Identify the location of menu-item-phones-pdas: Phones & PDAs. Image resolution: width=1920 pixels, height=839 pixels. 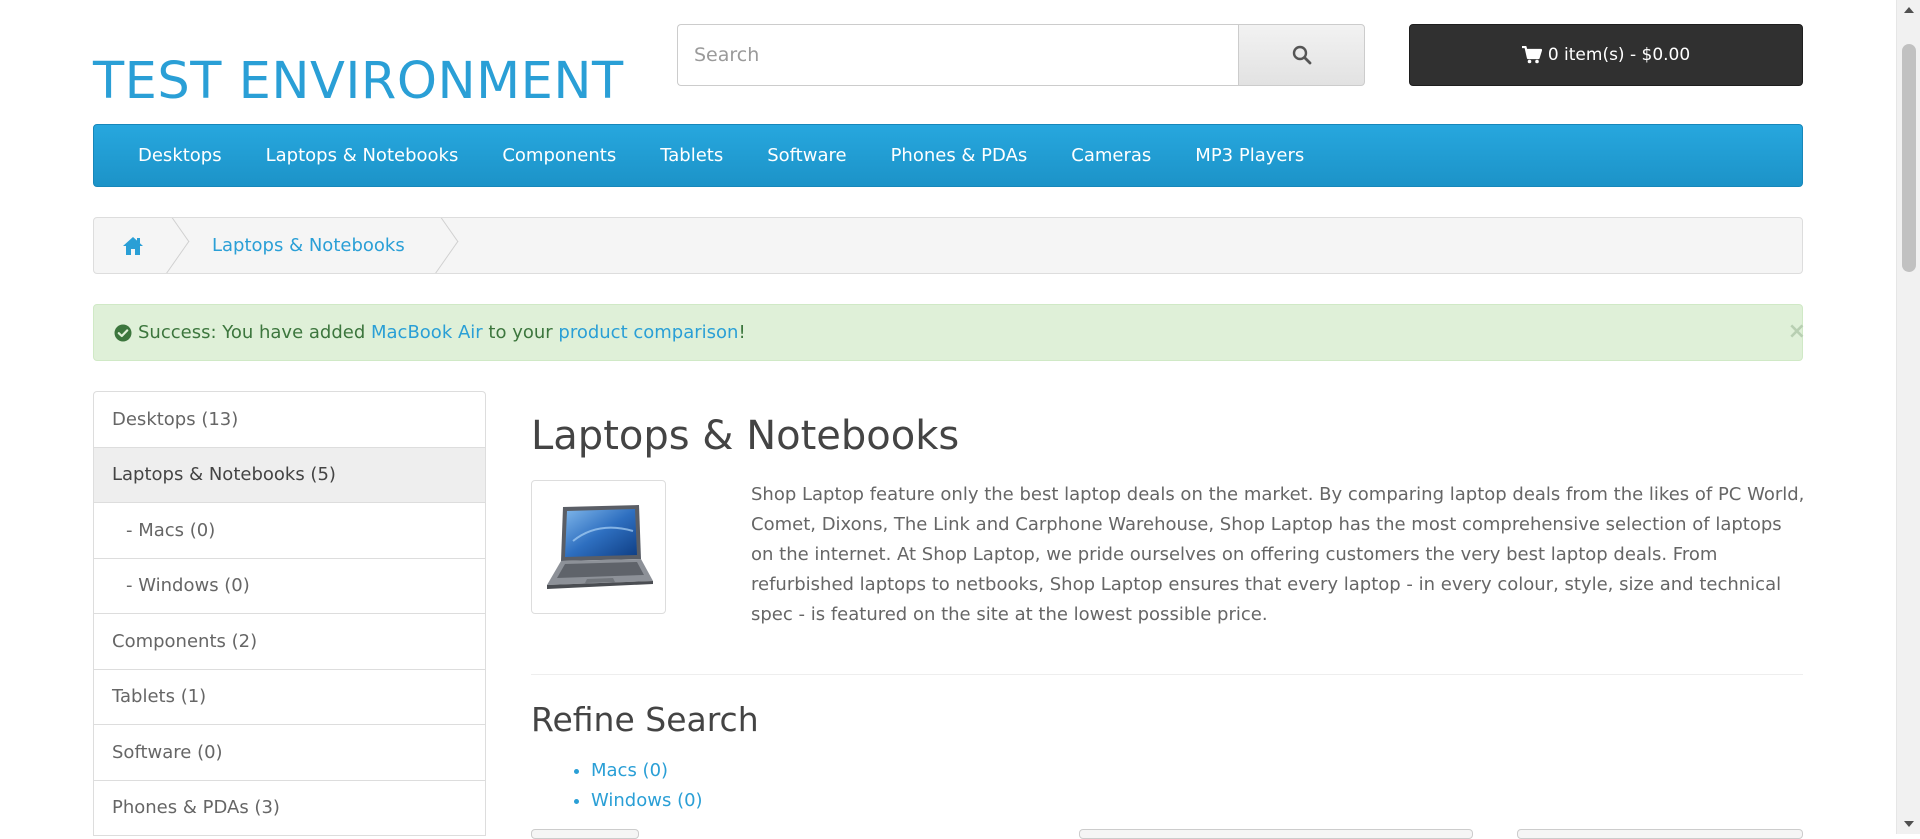
(959, 155).